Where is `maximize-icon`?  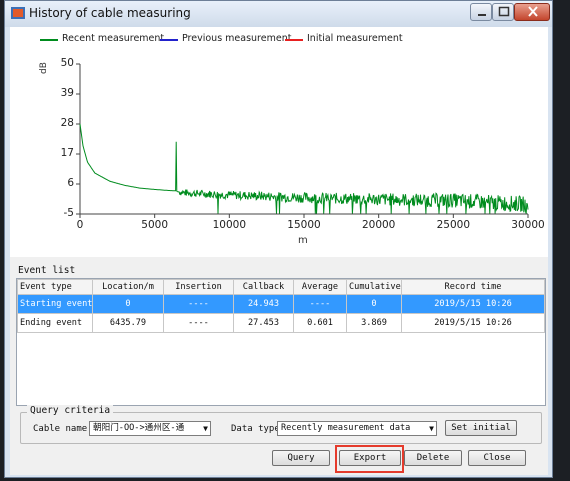 maximize-icon is located at coordinates (504, 11).